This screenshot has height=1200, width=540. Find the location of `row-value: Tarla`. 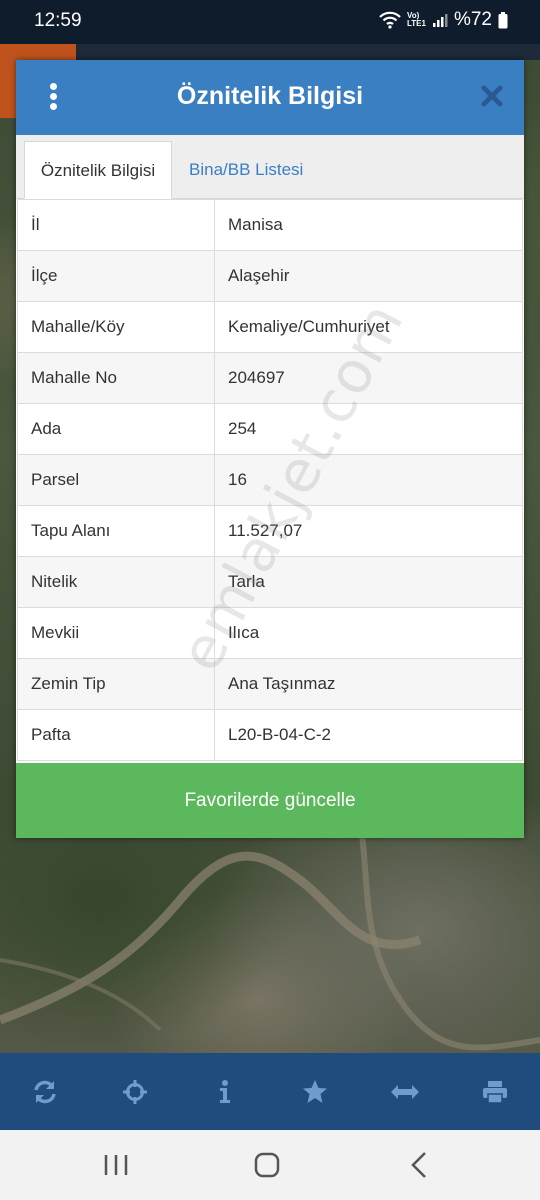

row-value: Tarla is located at coordinates (368, 582).